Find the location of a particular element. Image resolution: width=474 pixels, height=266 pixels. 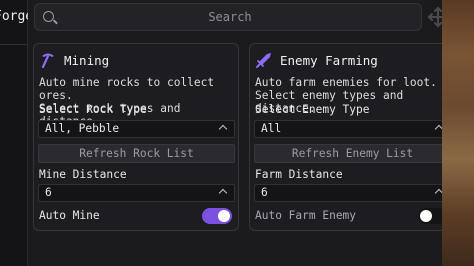

farm-distance-label: Farm Distance is located at coordinates (299, 174).